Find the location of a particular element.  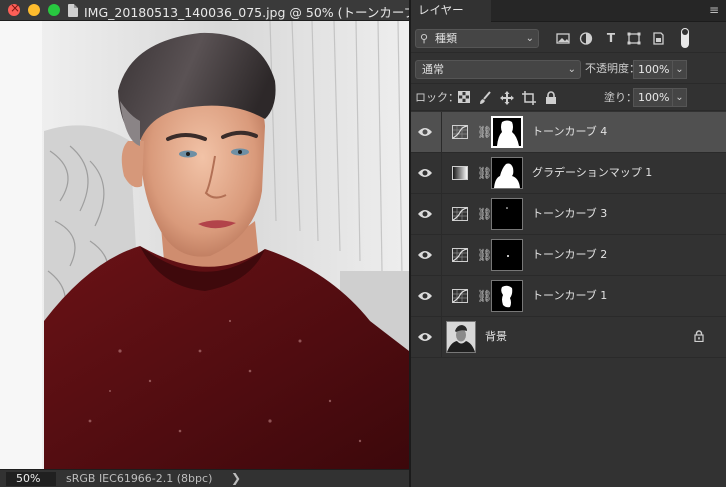

document-file-icon is located at coordinates (73, 10).